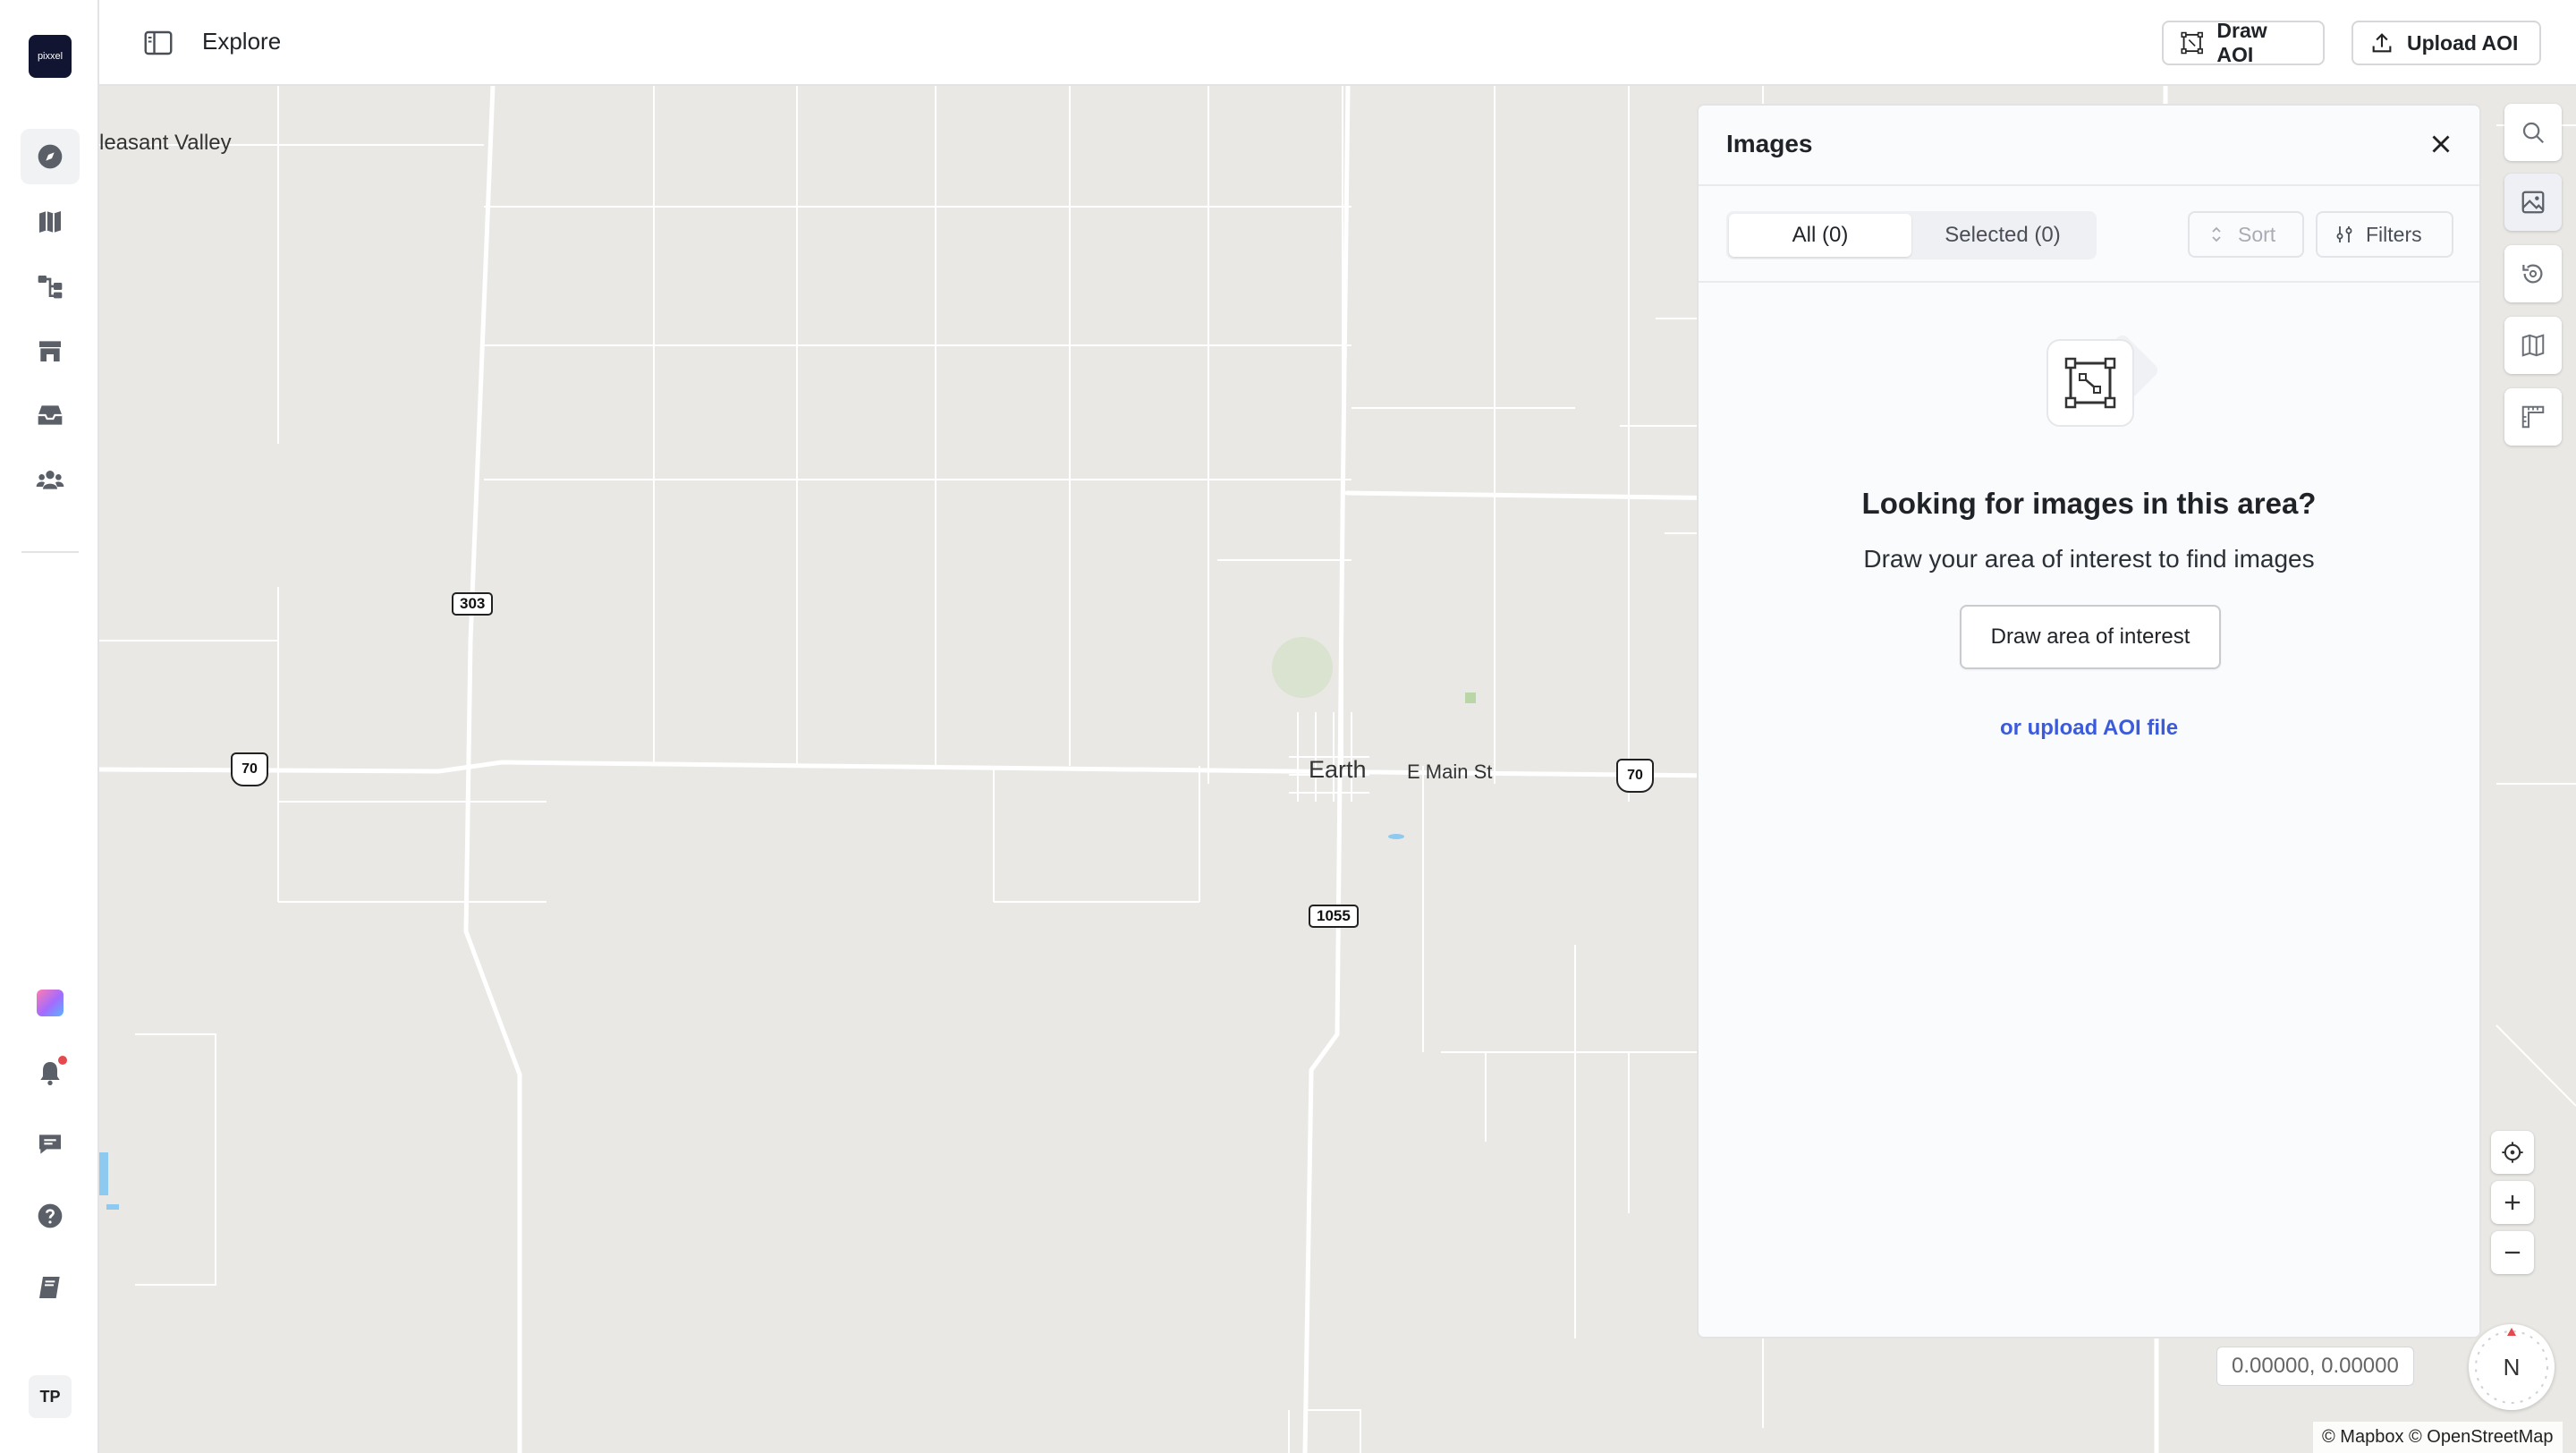  What do you see at coordinates (473, 604) in the screenshot?
I see `route-shield-303: 303` at bounding box center [473, 604].